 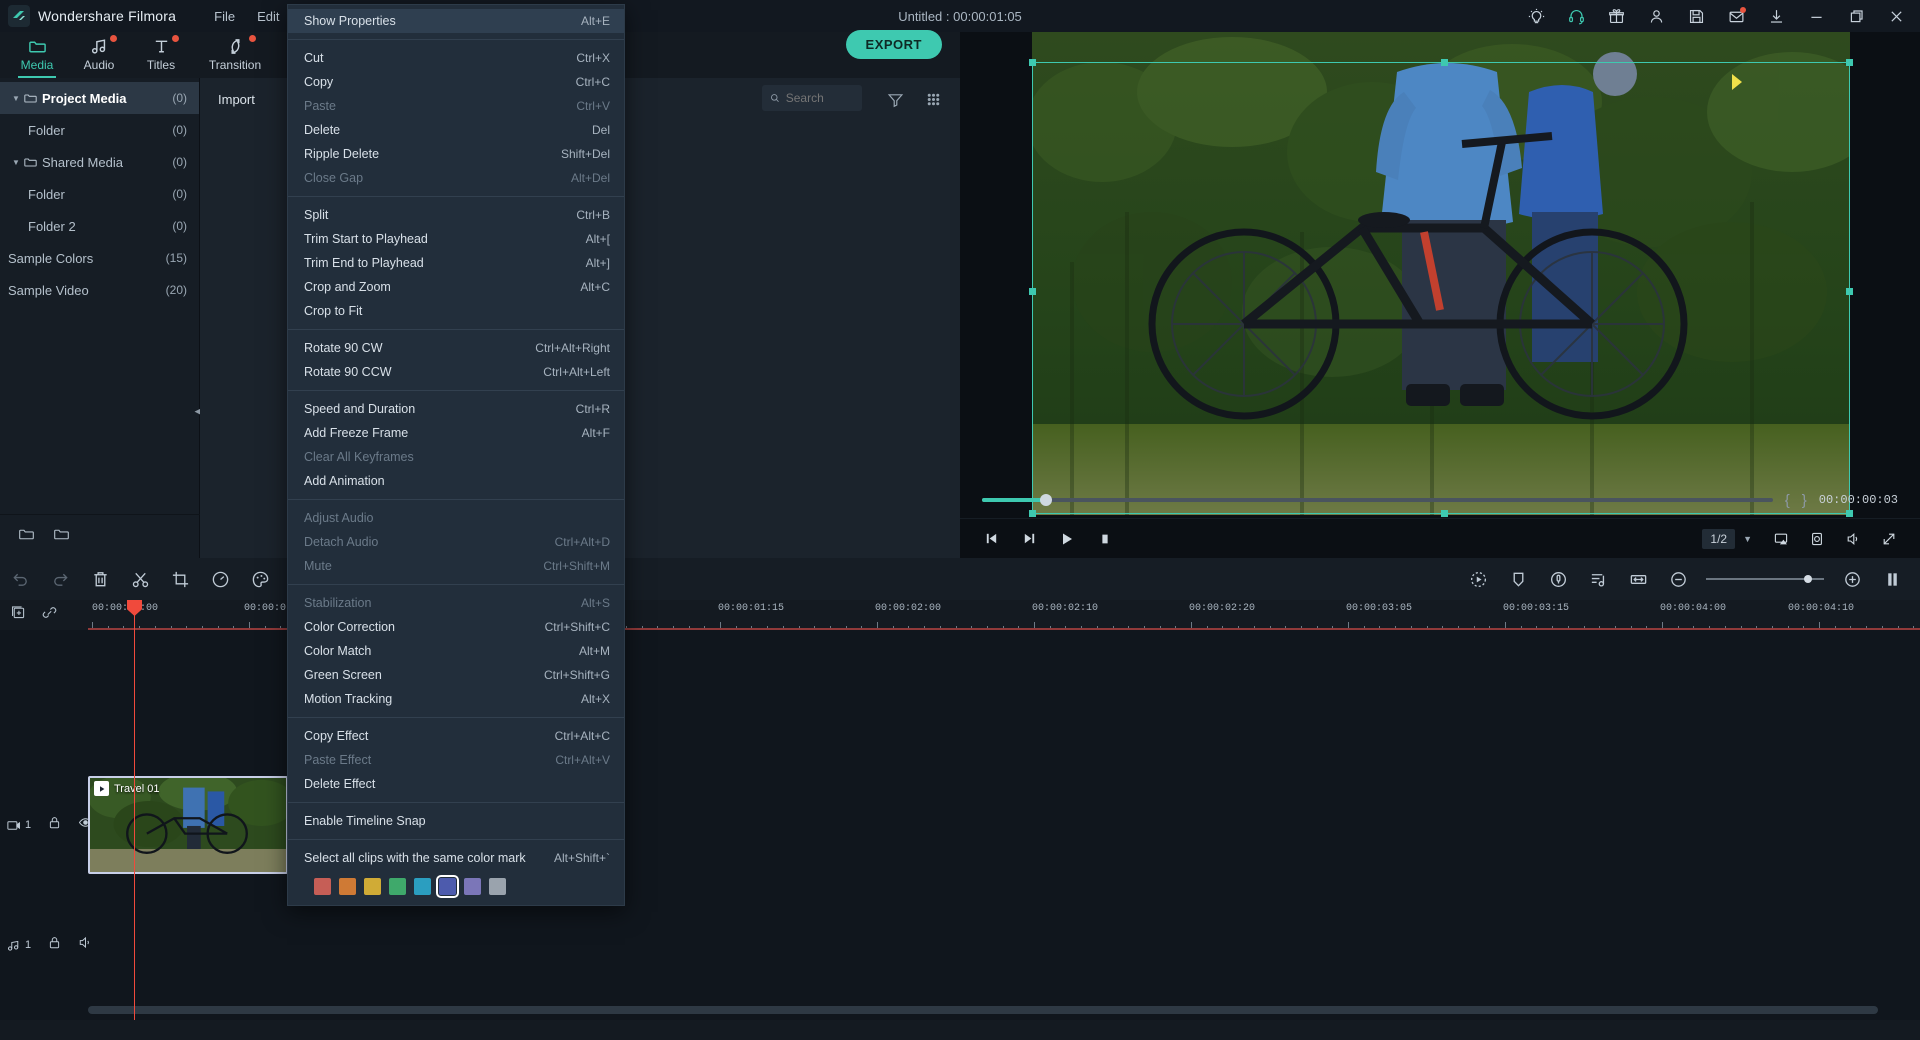 What do you see at coordinates (99, 194) in the screenshot?
I see `tree-item-folder-2: Folder (0)` at bounding box center [99, 194].